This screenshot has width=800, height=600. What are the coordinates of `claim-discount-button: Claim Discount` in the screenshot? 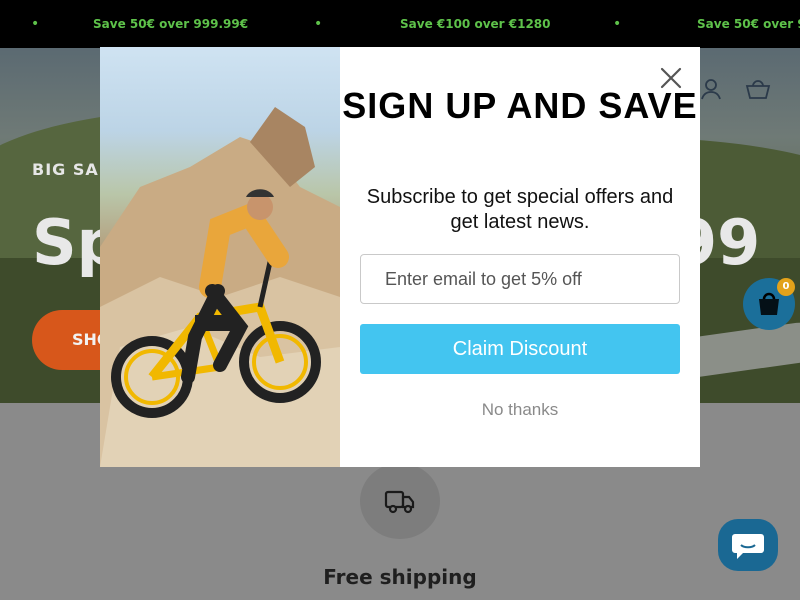 It's located at (520, 349).